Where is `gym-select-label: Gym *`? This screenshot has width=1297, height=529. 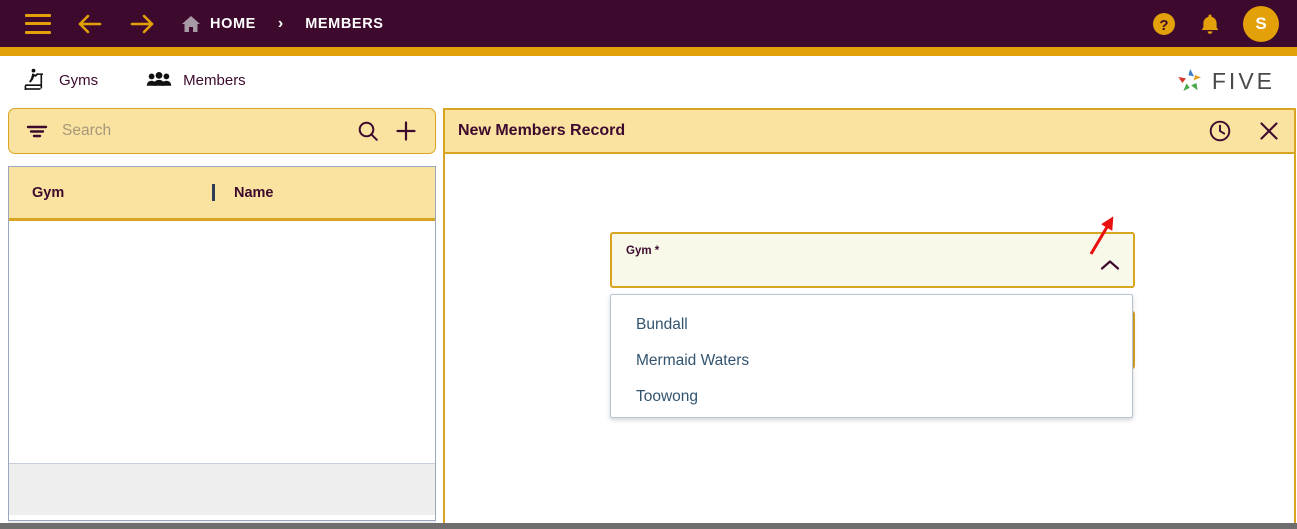 gym-select-label: Gym * is located at coordinates (643, 251).